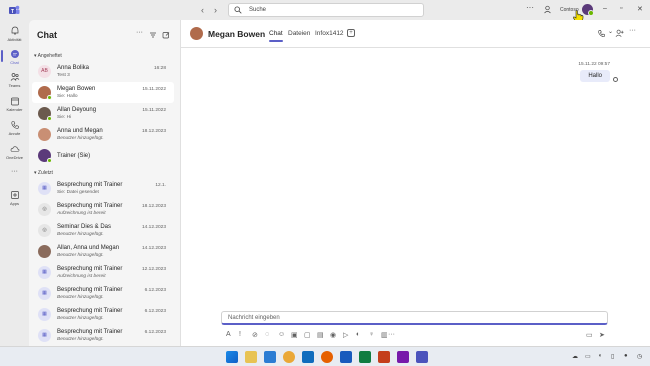 Image resolution: width=650 pixels, height=366 pixels. I want to click on back-arrow-icon: ‹, so click(202, 10).